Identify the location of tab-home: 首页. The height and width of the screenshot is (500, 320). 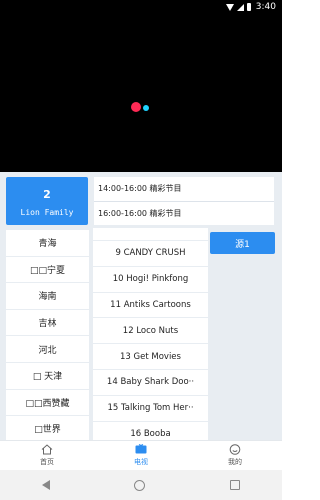
(47, 455).